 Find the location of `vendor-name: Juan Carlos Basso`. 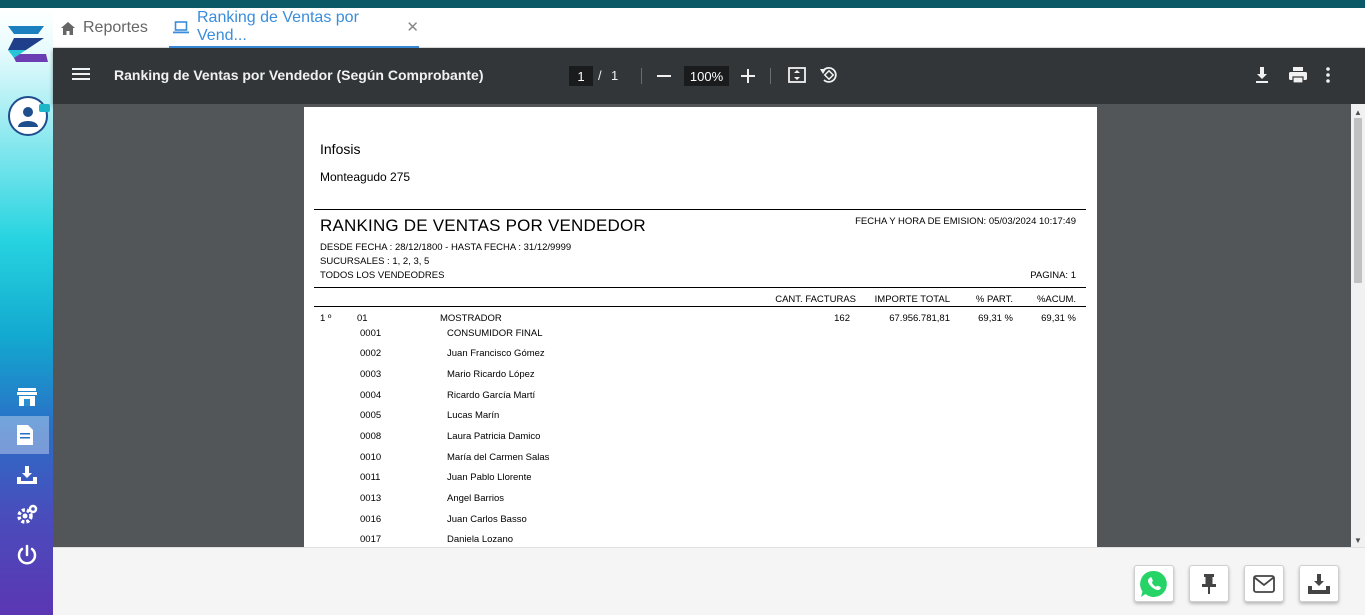

vendor-name: Juan Carlos Basso is located at coordinates (487, 519).